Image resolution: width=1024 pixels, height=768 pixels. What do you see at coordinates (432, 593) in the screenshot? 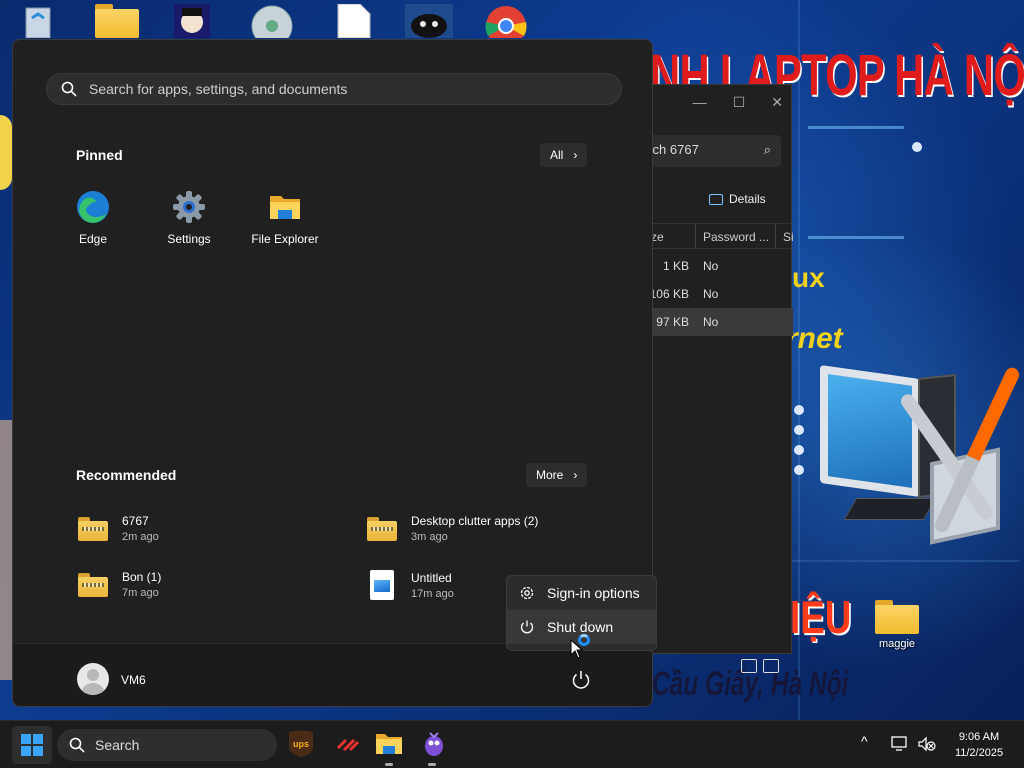
I see `recommended-item-time: 17m ago` at bounding box center [432, 593].